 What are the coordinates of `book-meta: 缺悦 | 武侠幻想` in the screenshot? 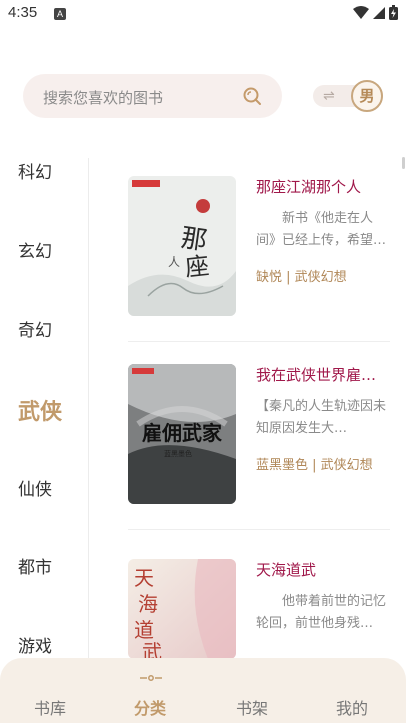 It's located at (301, 277).